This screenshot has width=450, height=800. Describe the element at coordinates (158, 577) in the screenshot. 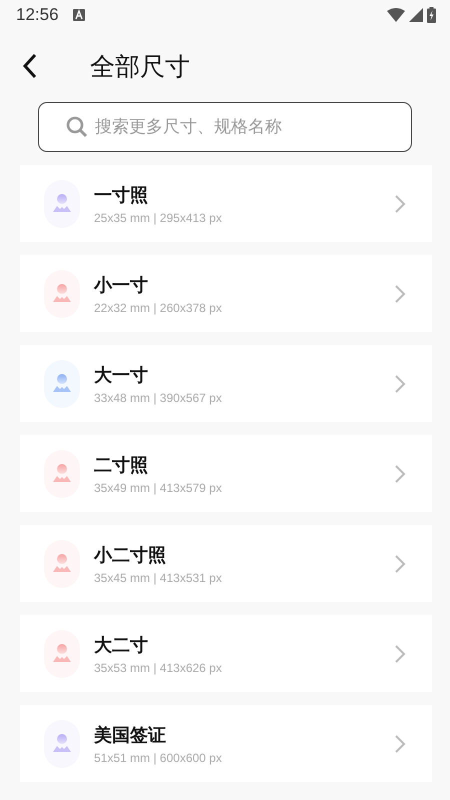

I see `size-spec: 35x45 mm | 413x531 px` at that location.